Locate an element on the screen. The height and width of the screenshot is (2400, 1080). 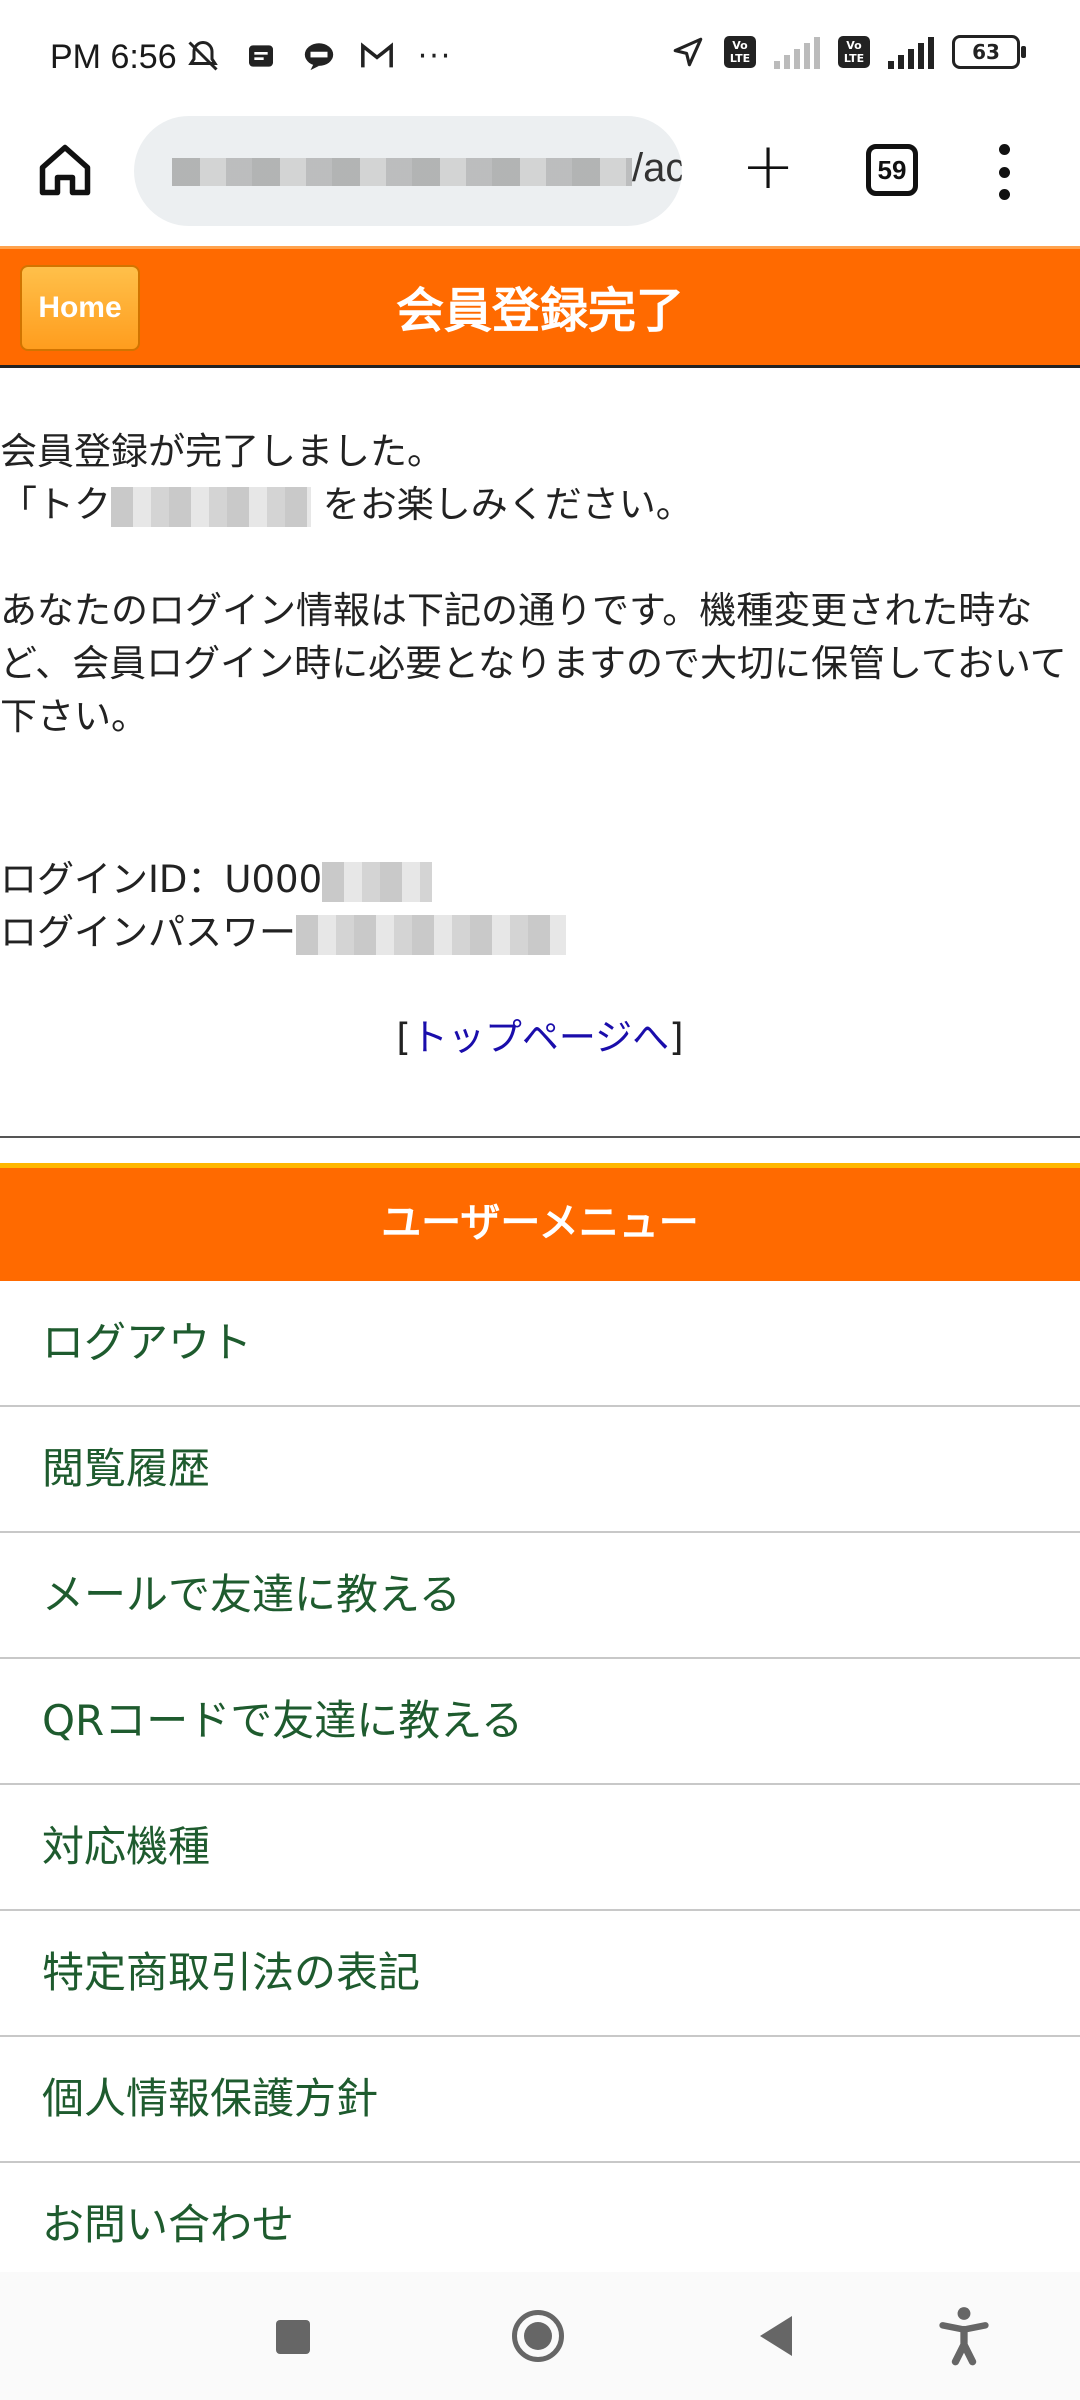
menu-item-share-qr: QRコードで友達に教える is located at coordinates (540, 1722).